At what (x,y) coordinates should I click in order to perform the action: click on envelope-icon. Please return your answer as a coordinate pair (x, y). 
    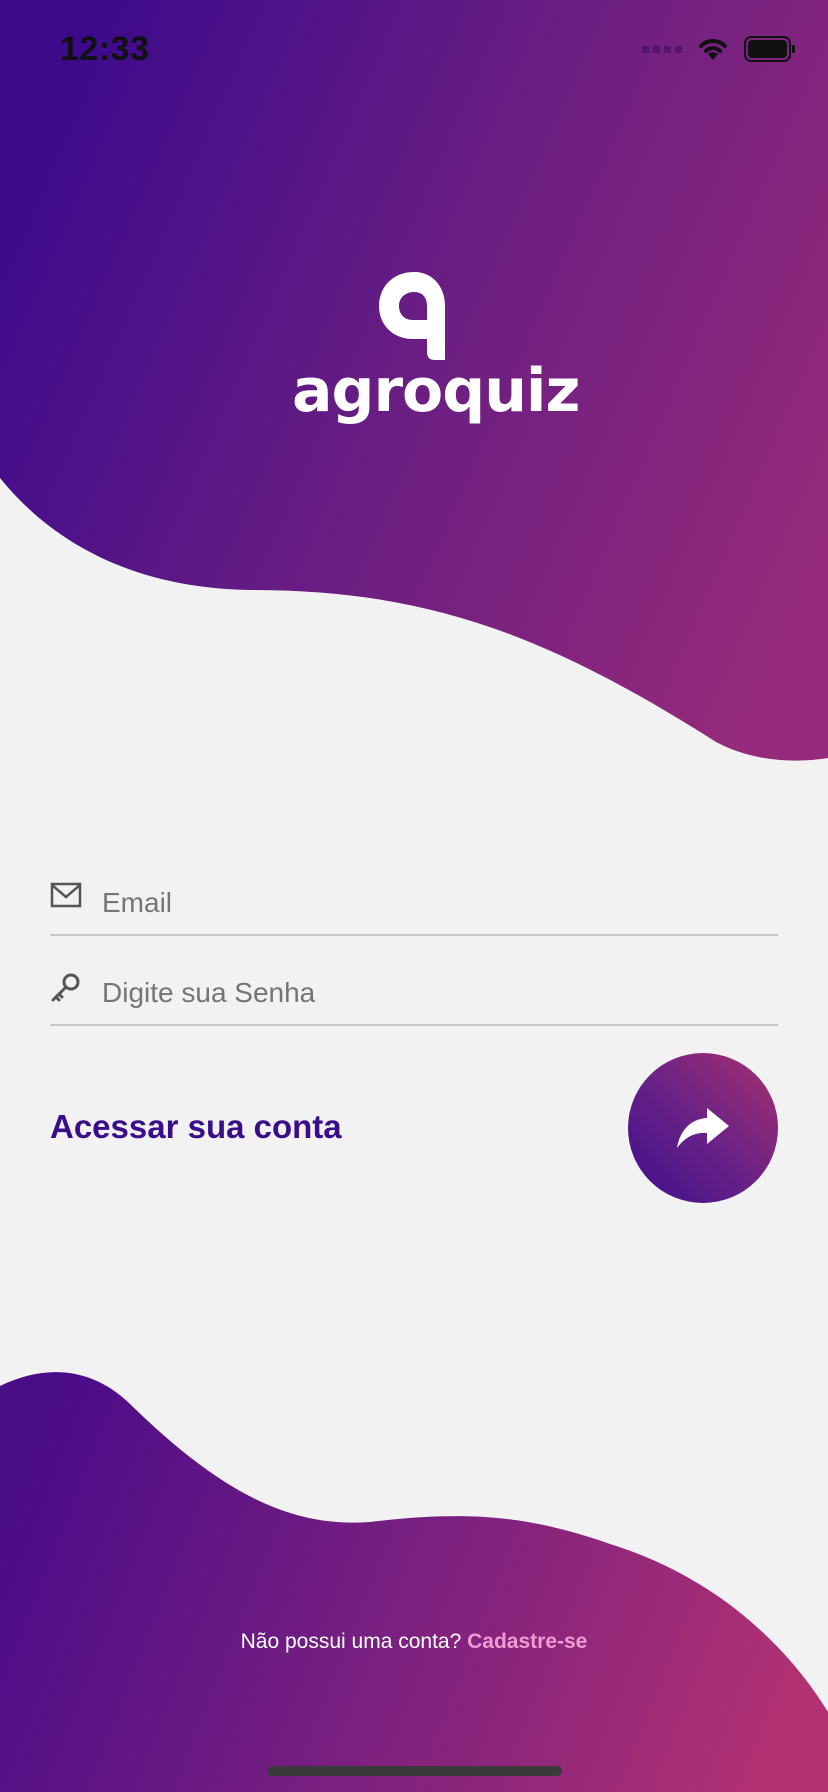
    Looking at the image, I should click on (66, 895).